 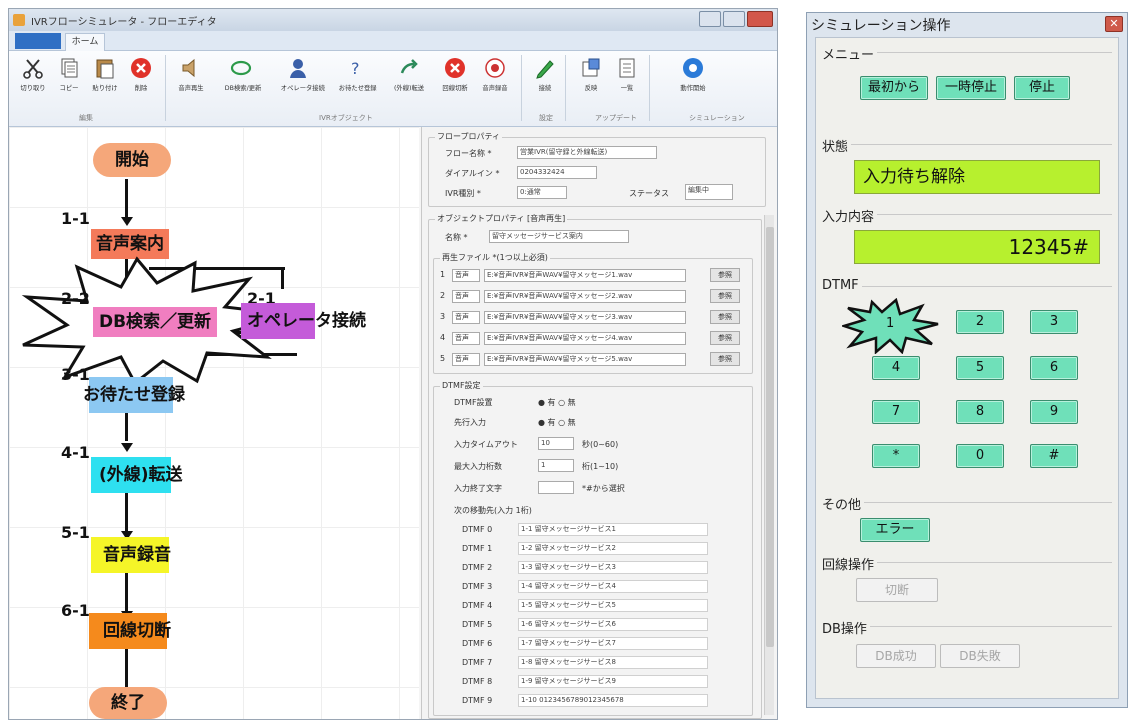 What do you see at coordinates (613, 529) in the screenshot?
I see `next-destination-select: 1-1 留守メッセージサービス1` at bounding box center [613, 529].